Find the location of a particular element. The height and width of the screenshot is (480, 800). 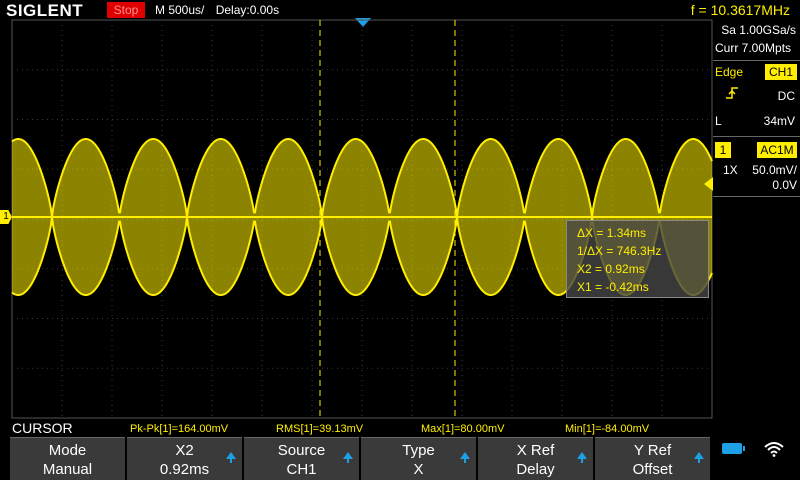

softkey-value: X is located at coordinates (418, 469).